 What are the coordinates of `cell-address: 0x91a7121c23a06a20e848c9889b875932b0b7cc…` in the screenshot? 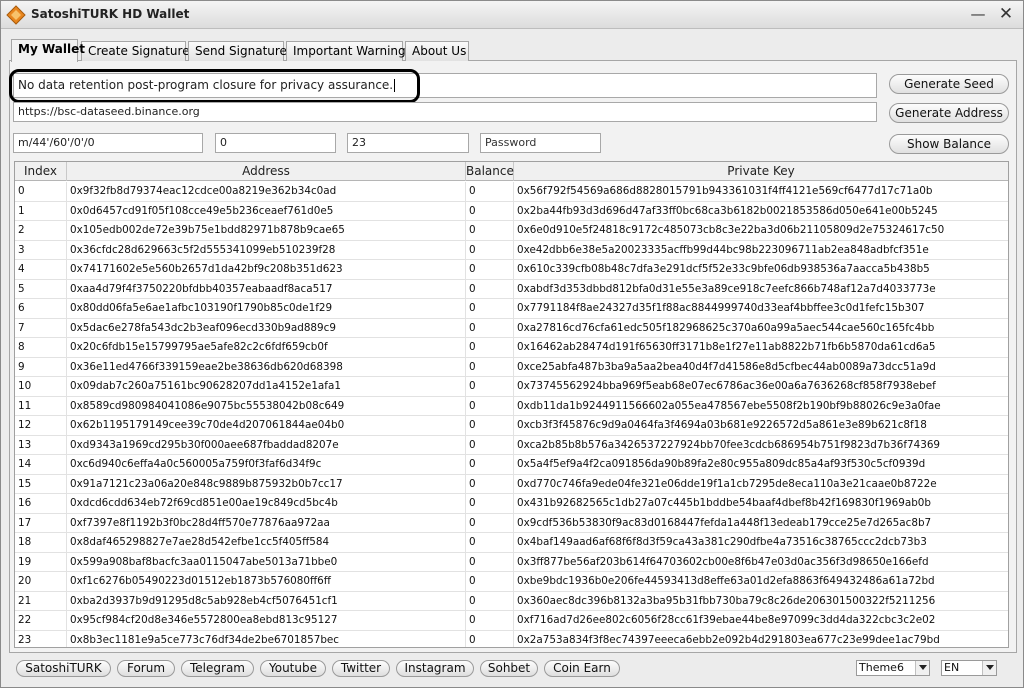 It's located at (266, 484).